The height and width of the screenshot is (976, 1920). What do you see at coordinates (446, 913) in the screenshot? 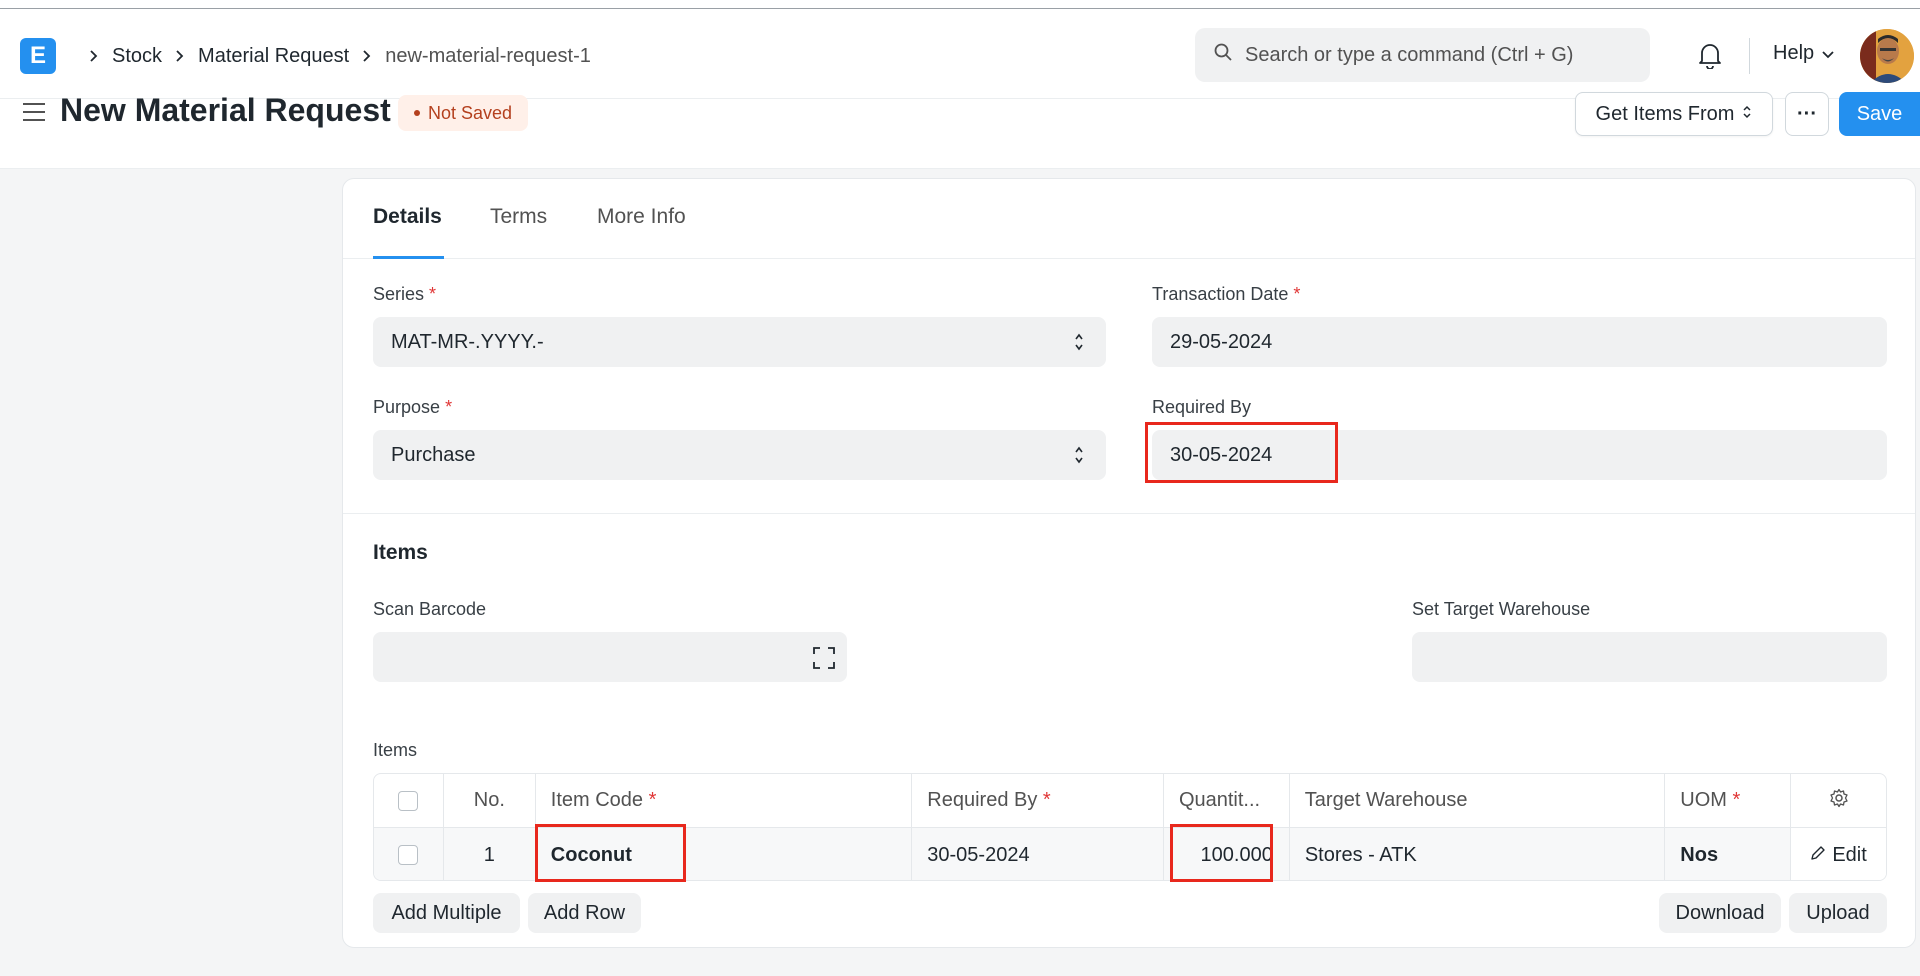
I see `add-multiple-button: Add Multiple` at bounding box center [446, 913].